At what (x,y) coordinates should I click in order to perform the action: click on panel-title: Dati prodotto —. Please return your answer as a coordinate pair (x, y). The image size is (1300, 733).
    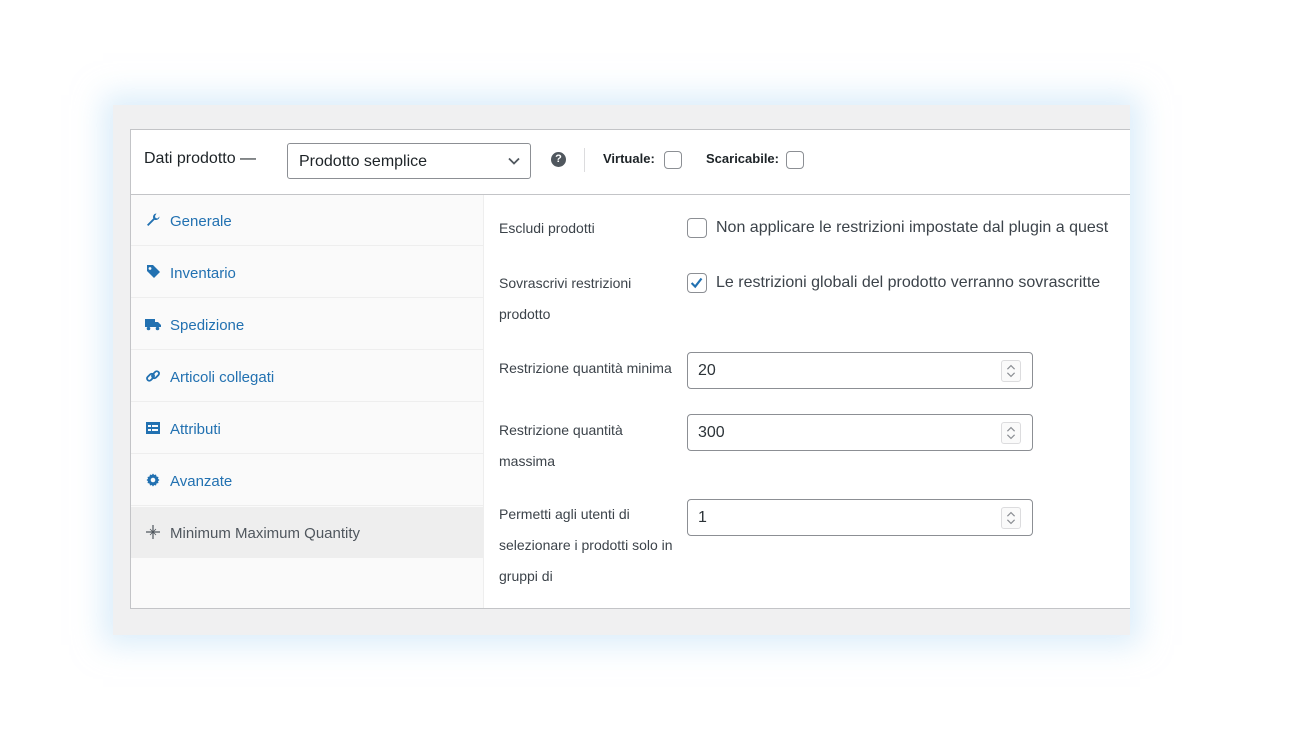
    Looking at the image, I should click on (200, 158).